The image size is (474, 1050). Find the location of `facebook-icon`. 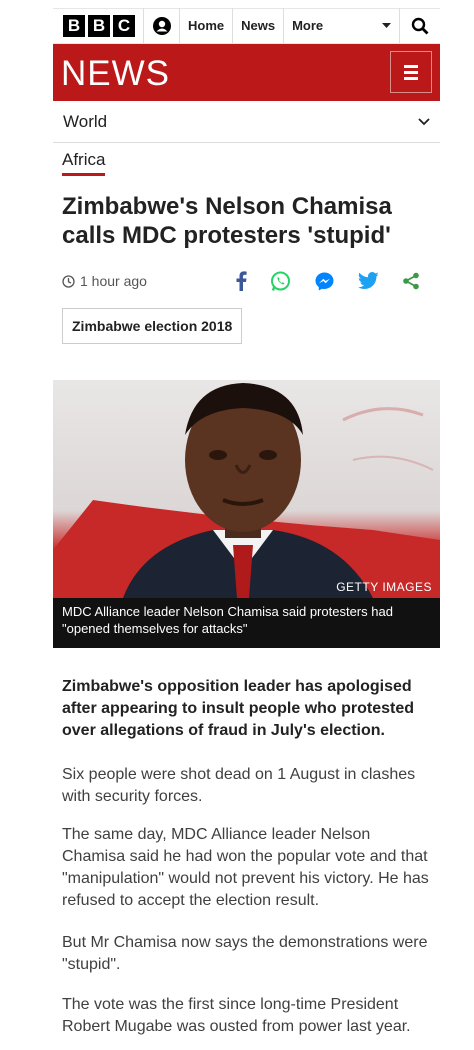

facebook-icon is located at coordinates (241, 281).